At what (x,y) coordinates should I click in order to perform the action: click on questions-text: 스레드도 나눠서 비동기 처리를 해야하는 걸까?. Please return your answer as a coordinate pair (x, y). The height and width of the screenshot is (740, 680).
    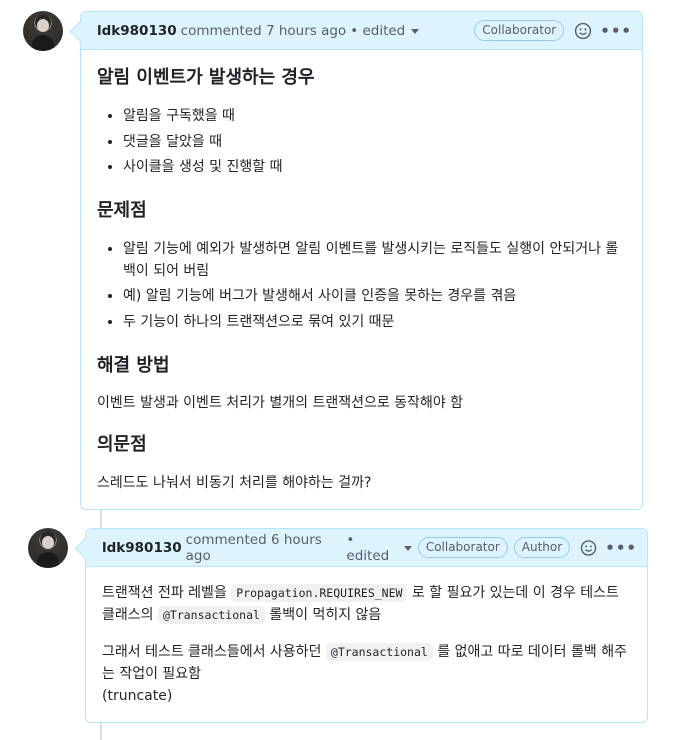
    Looking at the image, I should click on (234, 483).